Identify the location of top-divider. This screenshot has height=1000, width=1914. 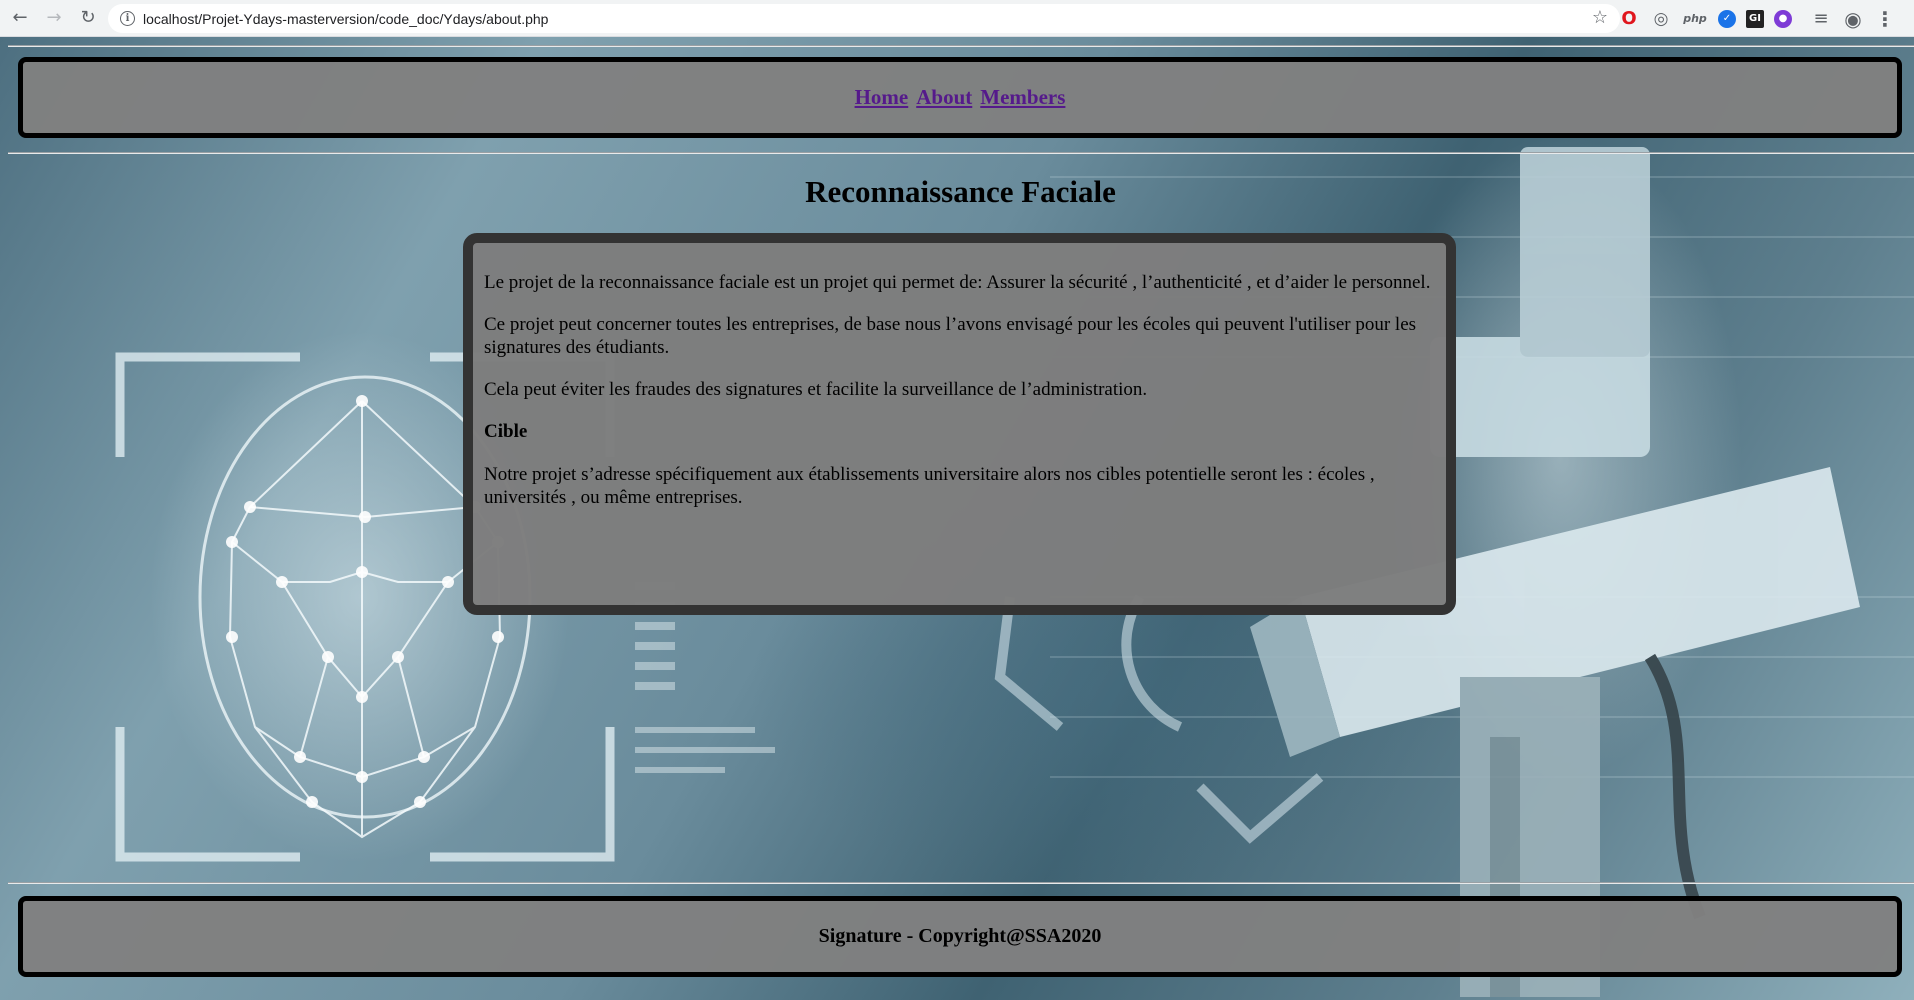
(961, 46).